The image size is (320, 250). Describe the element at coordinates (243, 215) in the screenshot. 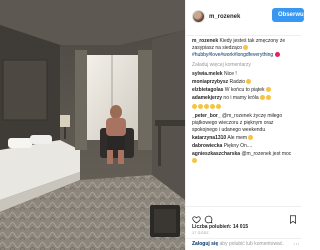

I see `post-actions` at that location.